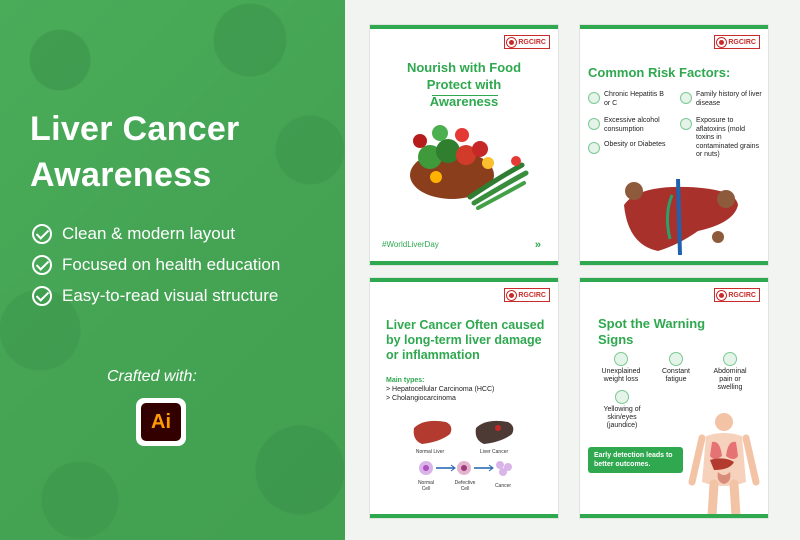 The height and width of the screenshot is (540, 800). I want to click on anatomy-illustration, so click(724, 464).